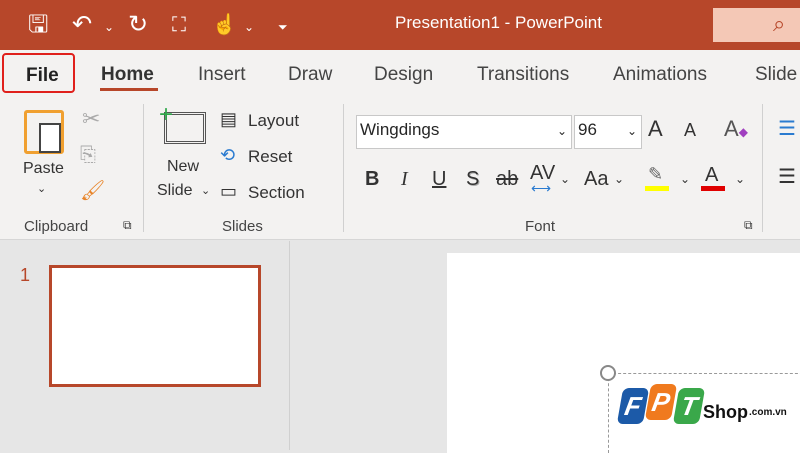  I want to click on copy-icon: ⎘, so click(88, 155).